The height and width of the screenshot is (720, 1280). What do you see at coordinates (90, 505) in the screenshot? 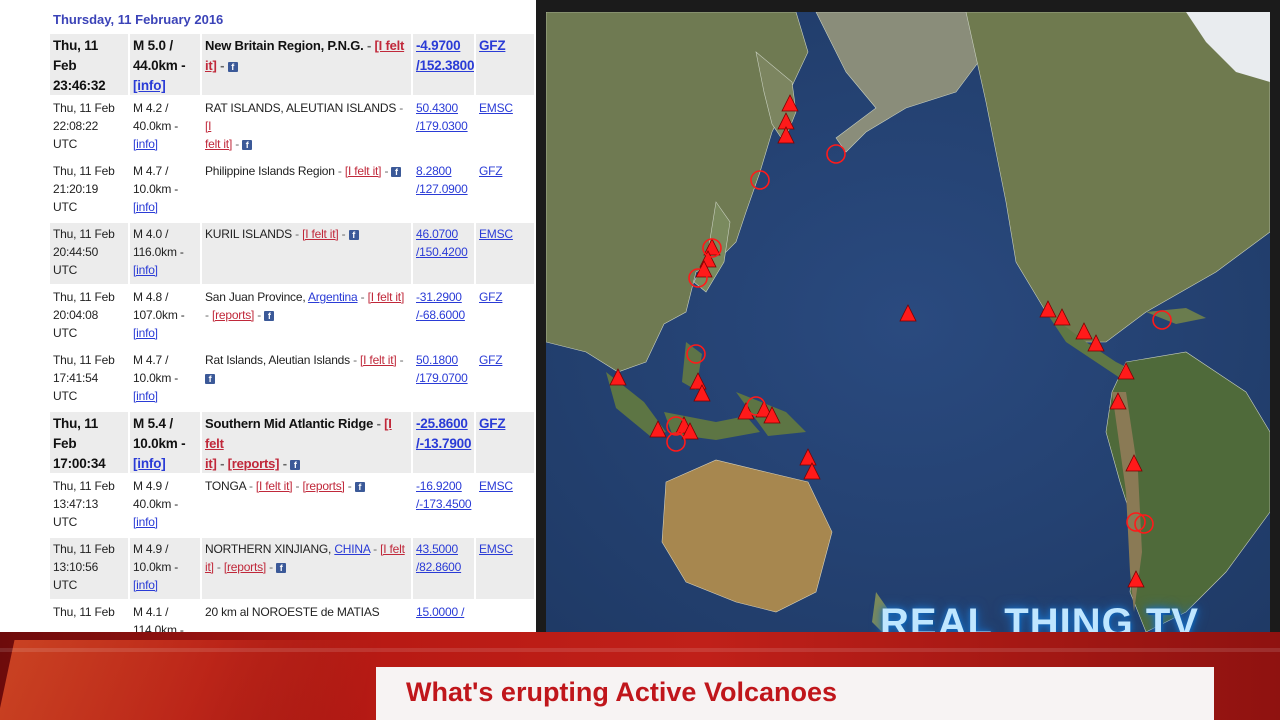
I see `event-time: Thu, 11 Feb 13:47:13 UTC` at bounding box center [90, 505].